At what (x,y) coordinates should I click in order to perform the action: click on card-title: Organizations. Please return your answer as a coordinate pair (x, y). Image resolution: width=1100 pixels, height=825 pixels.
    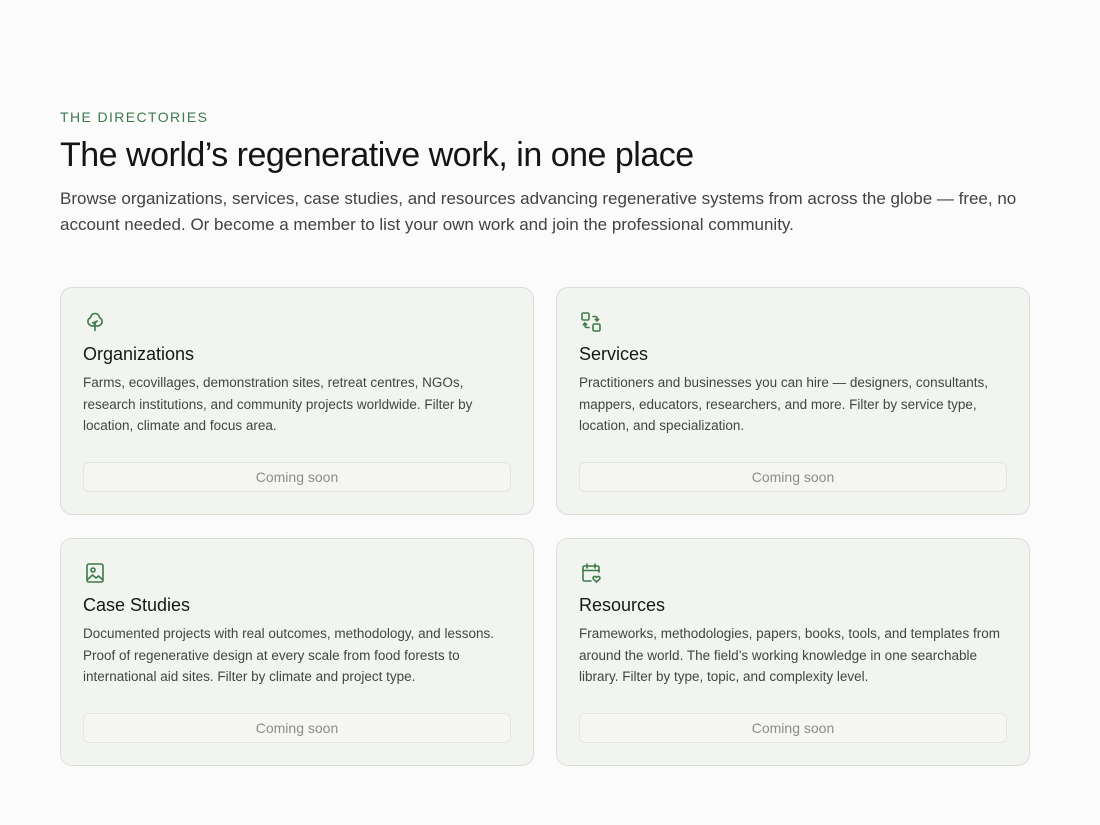
    Looking at the image, I should click on (139, 354).